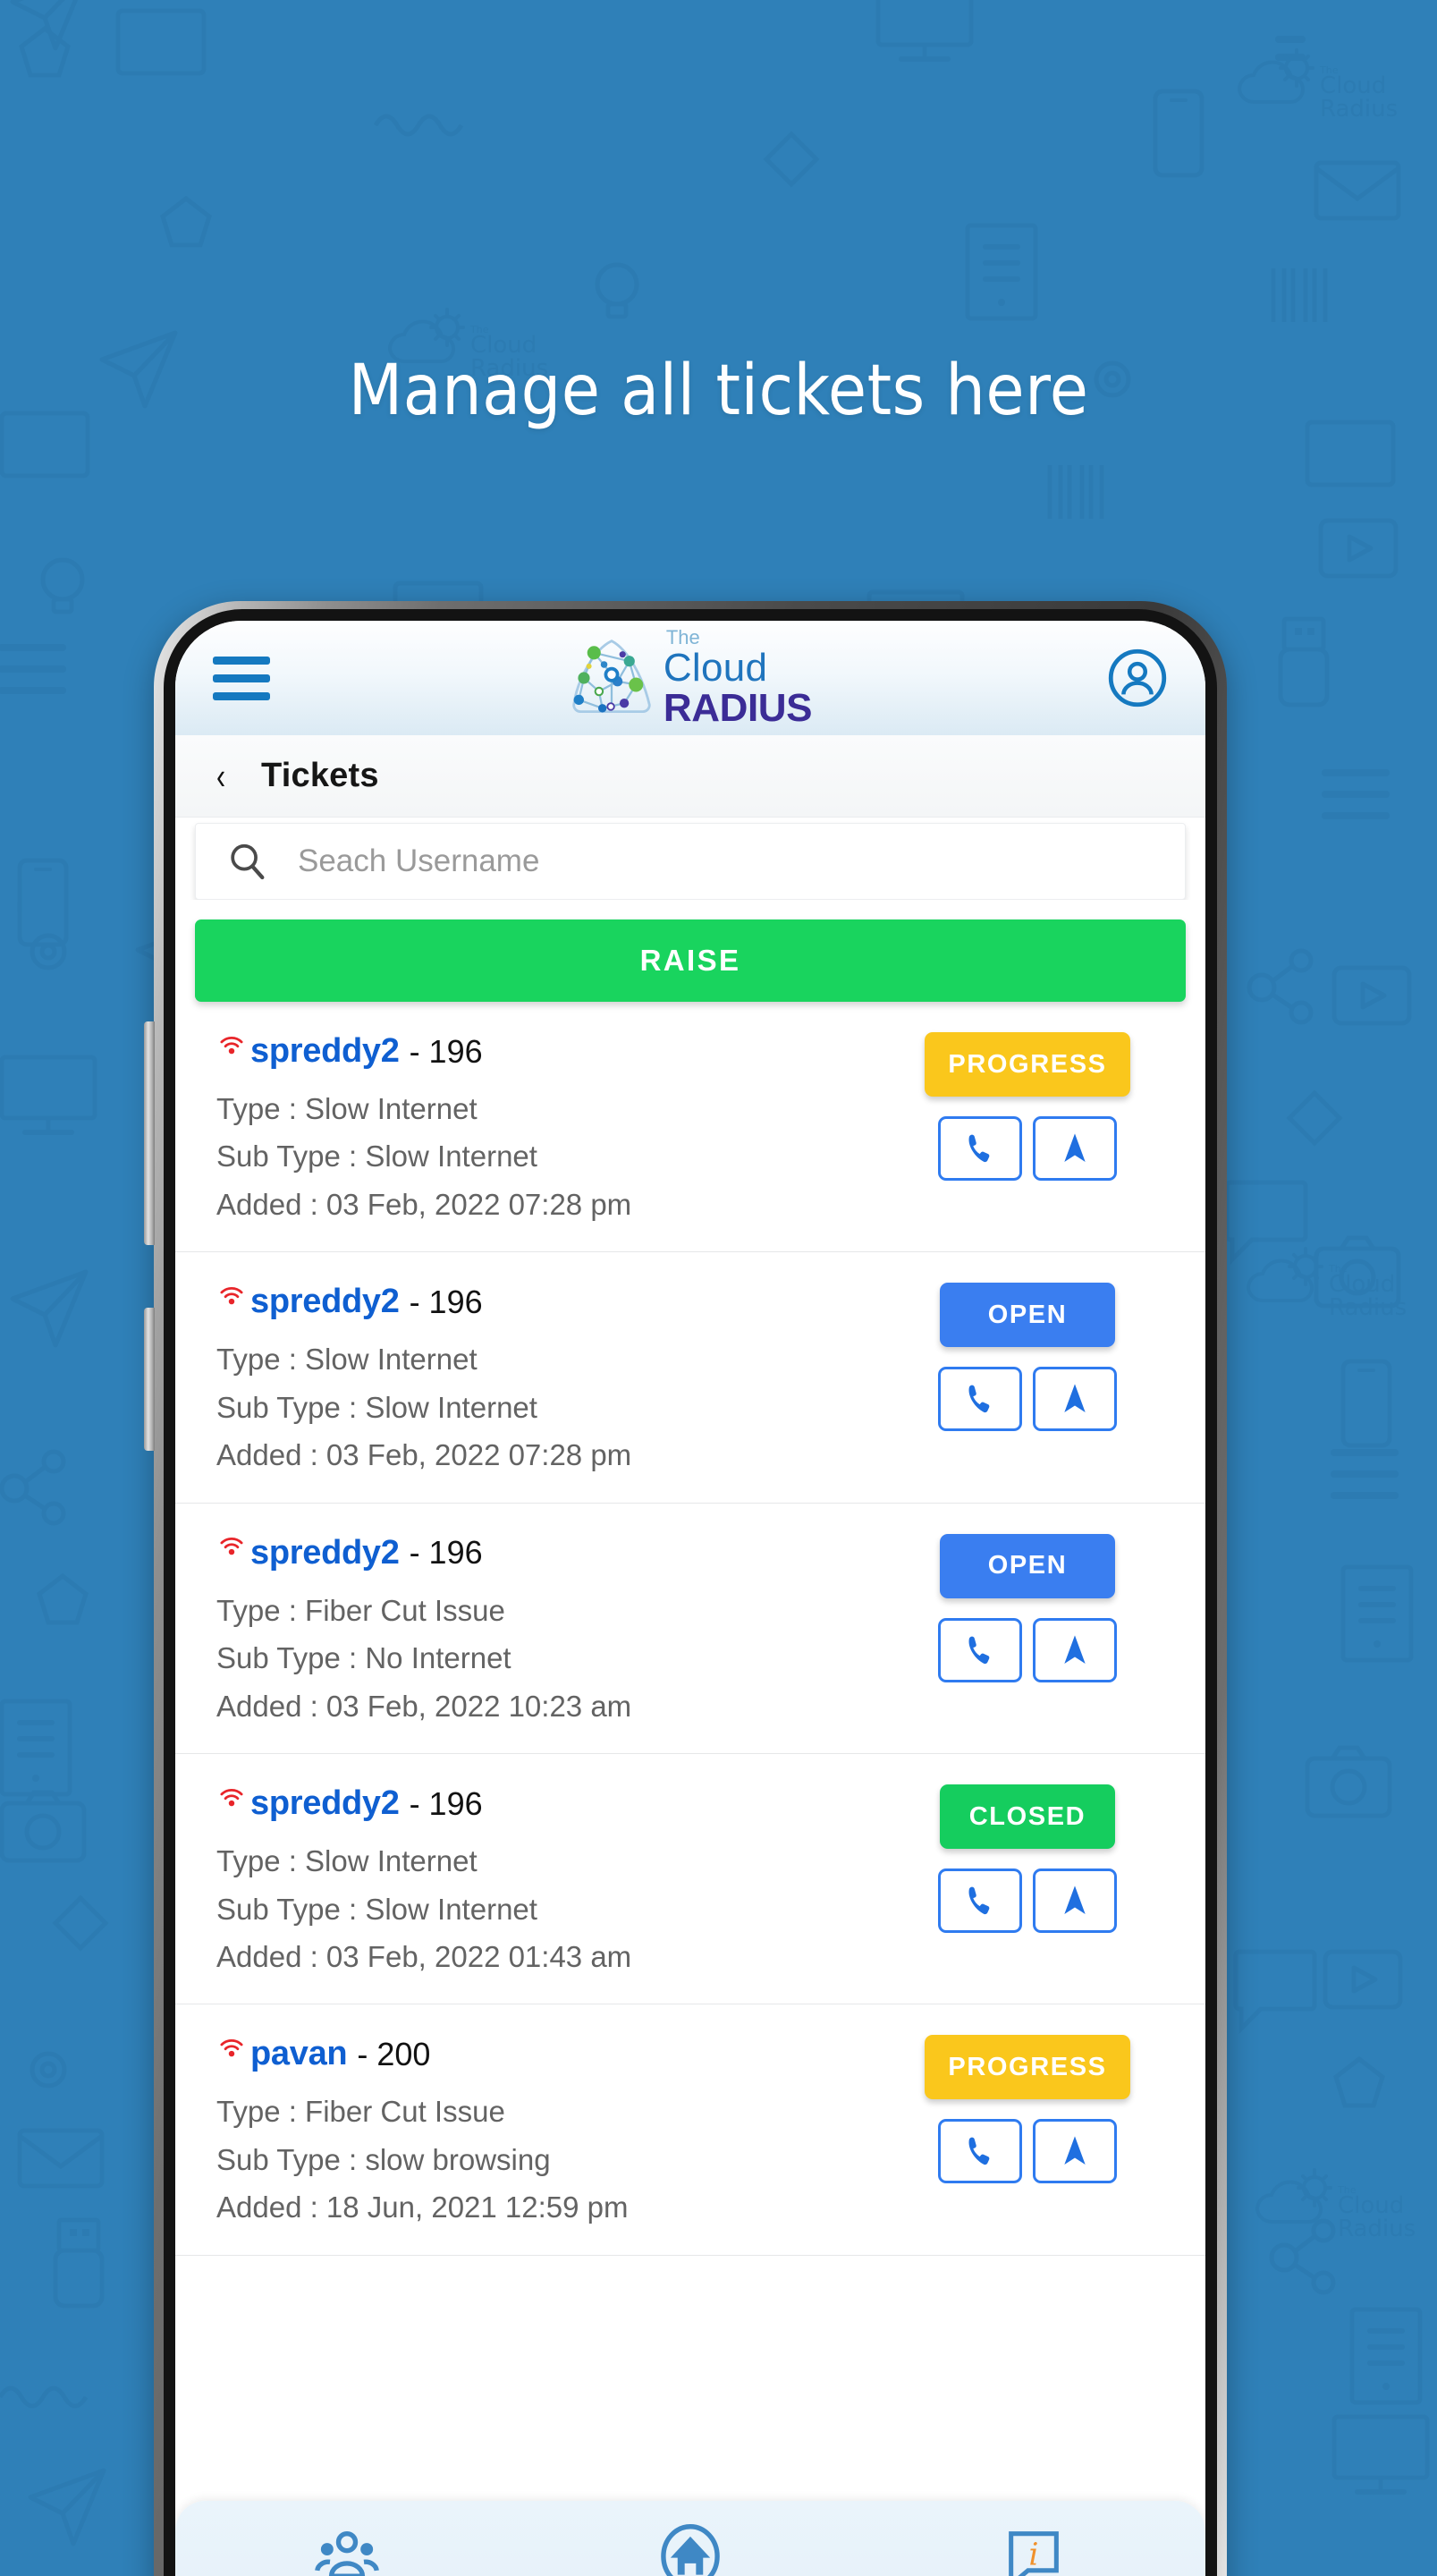 The image size is (1437, 2576). I want to click on ticket-subtype: Sub Type : No Internet, so click(364, 1658).